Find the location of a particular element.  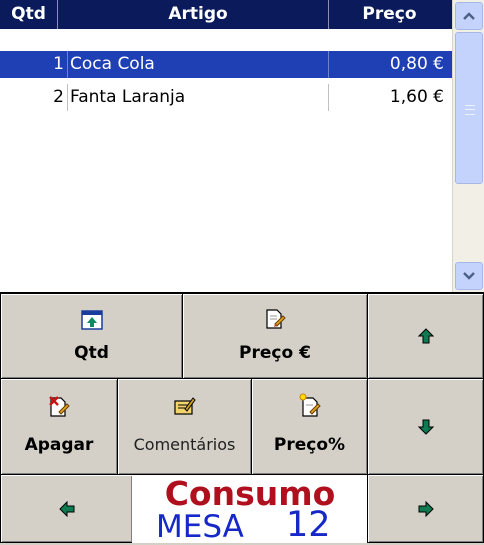

row-artigo: Coca Cola is located at coordinates (112, 64).